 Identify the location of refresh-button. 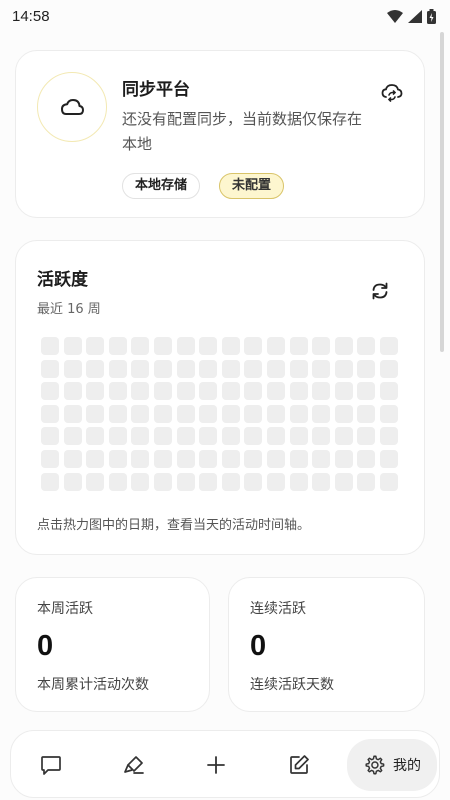
(380, 291).